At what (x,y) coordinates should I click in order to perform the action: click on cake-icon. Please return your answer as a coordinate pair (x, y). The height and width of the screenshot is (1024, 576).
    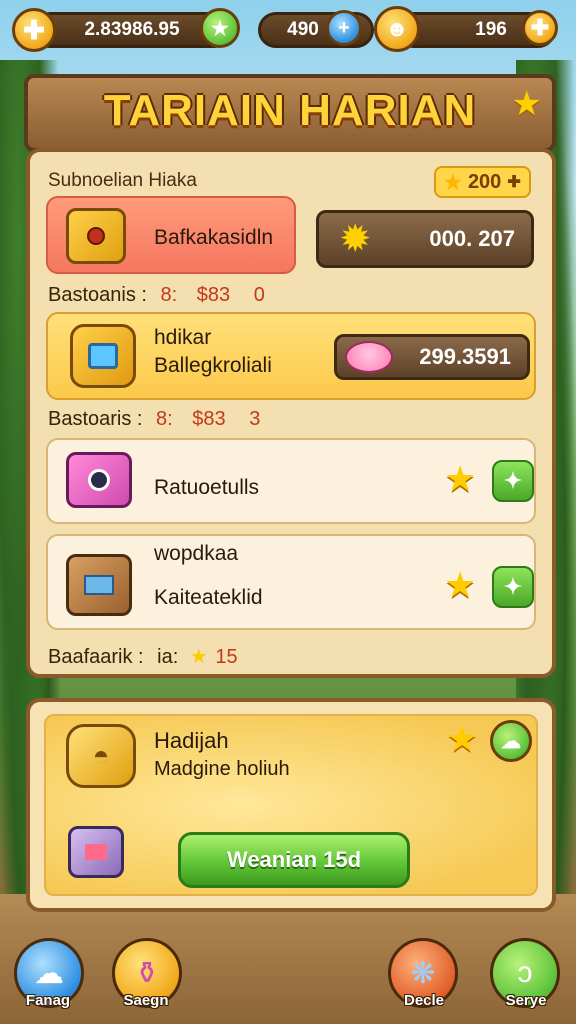
    Looking at the image, I should click on (369, 357).